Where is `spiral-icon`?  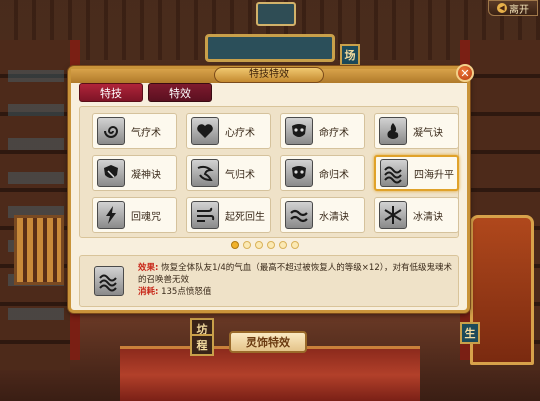
spiral-icon is located at coordinates (111, 131).